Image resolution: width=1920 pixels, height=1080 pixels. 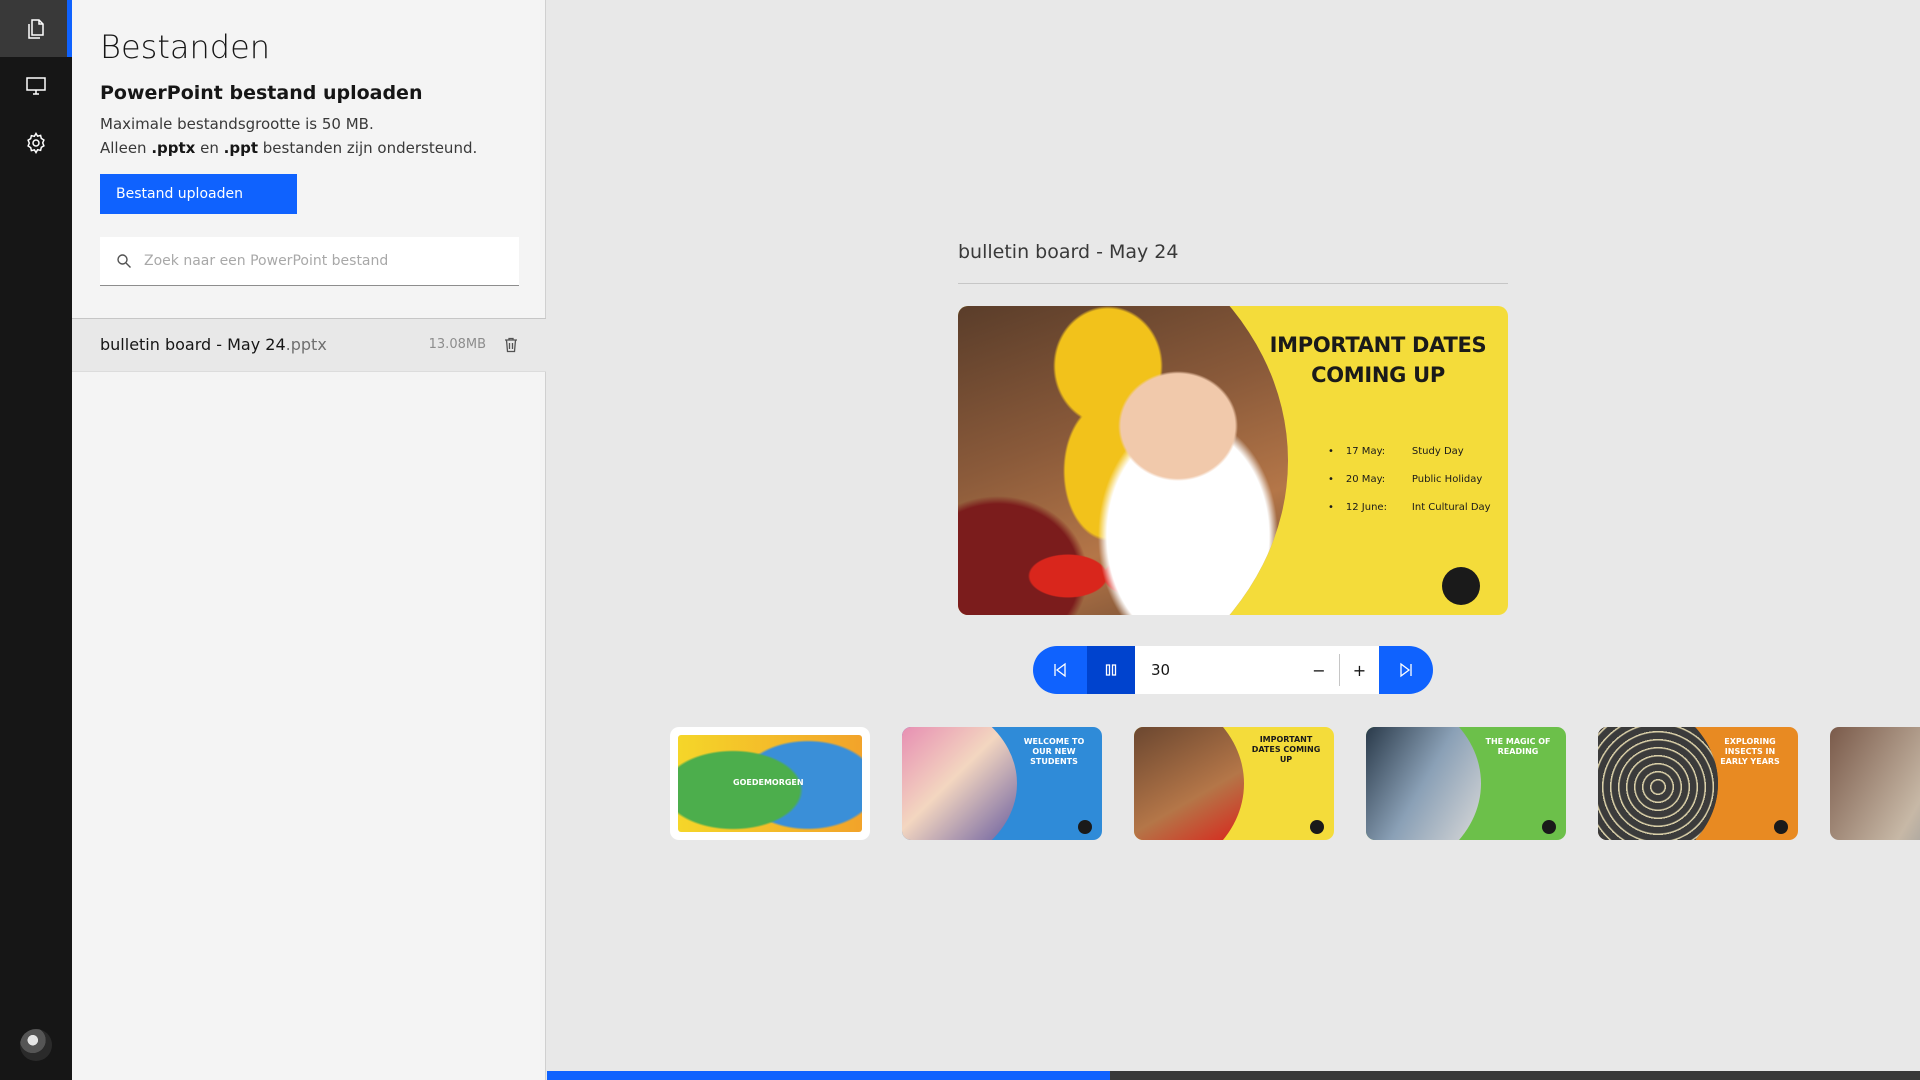 I want to click on monitor-icon, so click(x=36, y=85).